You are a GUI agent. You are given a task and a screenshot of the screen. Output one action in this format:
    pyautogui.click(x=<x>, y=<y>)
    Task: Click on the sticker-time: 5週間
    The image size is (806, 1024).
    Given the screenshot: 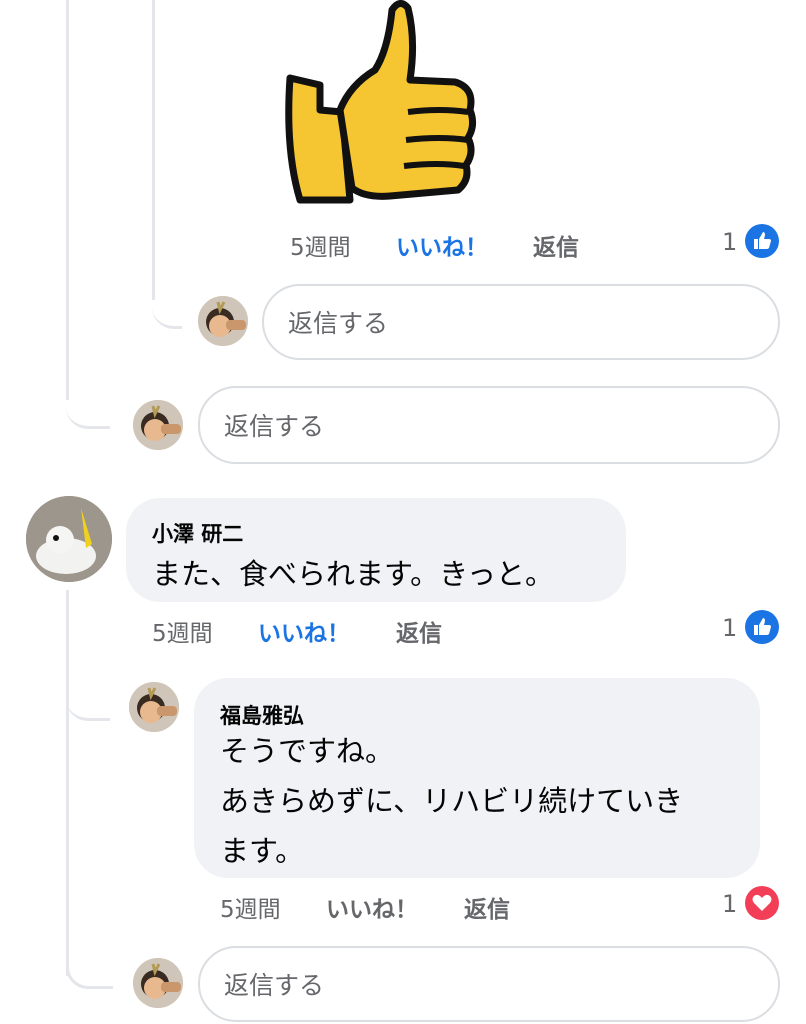 What is the action you would take?
    pyautogui.click(x=320, y=248)
    